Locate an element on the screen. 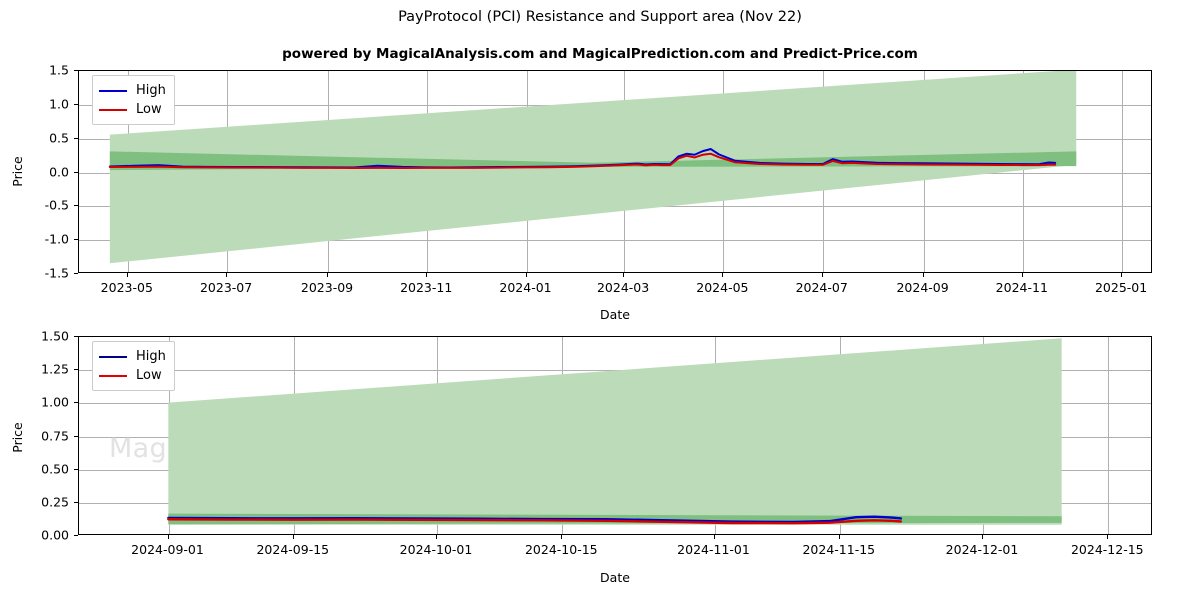 The height and width of the screenshot is (600, 1200). legend-item-low-lower: Low is located at coordinates (132, 375).